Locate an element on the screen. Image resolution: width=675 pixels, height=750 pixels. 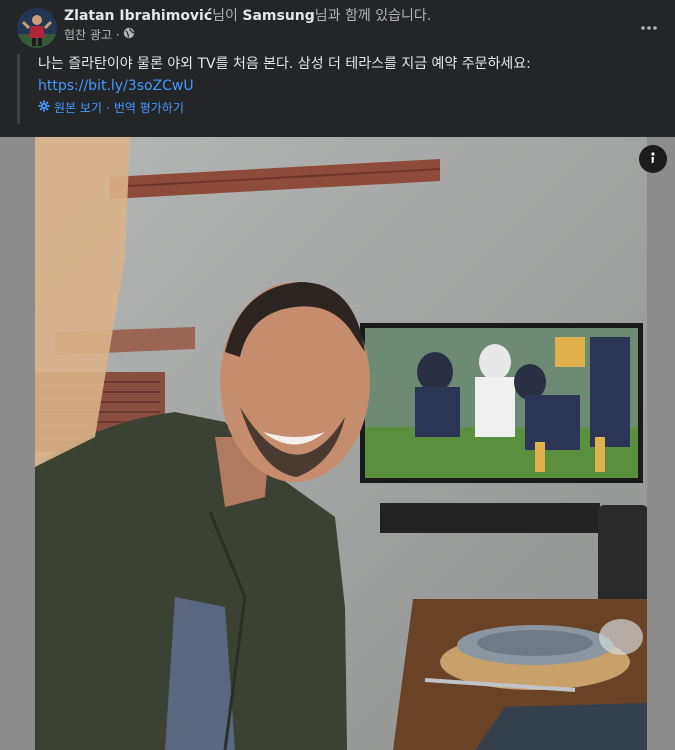
gear-icon is located at coordinates (44, 108).